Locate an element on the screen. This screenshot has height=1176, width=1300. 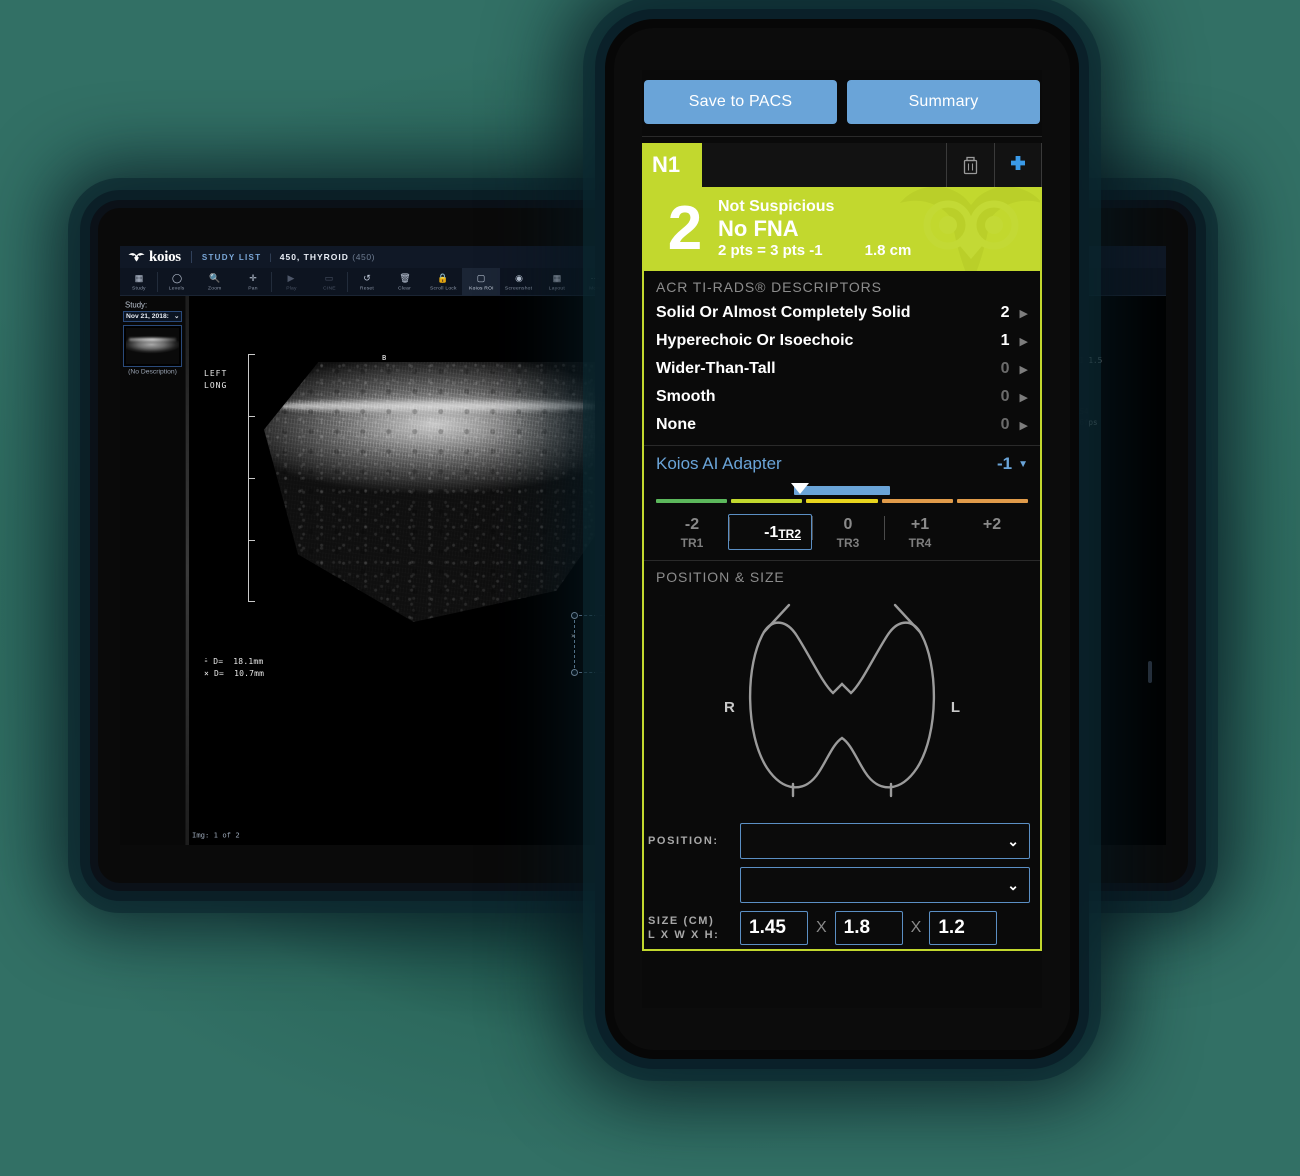
plus-icon is located at coordinates (1018, 163).